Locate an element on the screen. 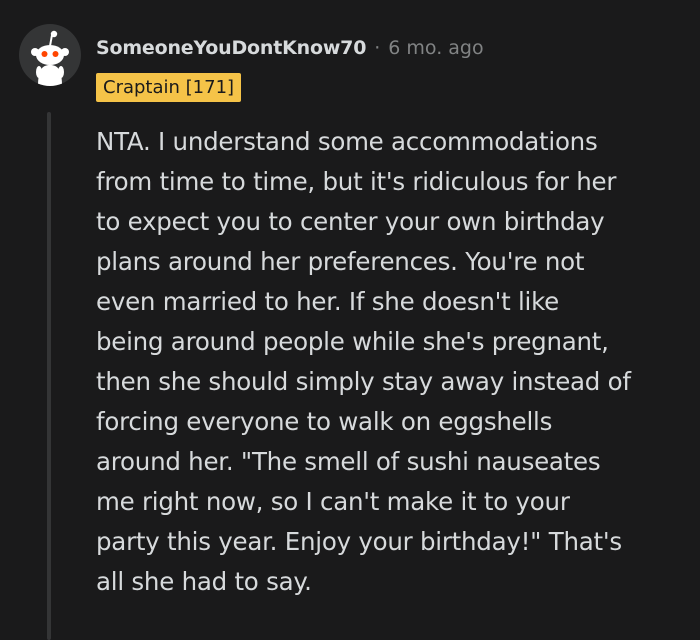  user-flair-badge: Craptain [171] is located at coordinates (169, 87).